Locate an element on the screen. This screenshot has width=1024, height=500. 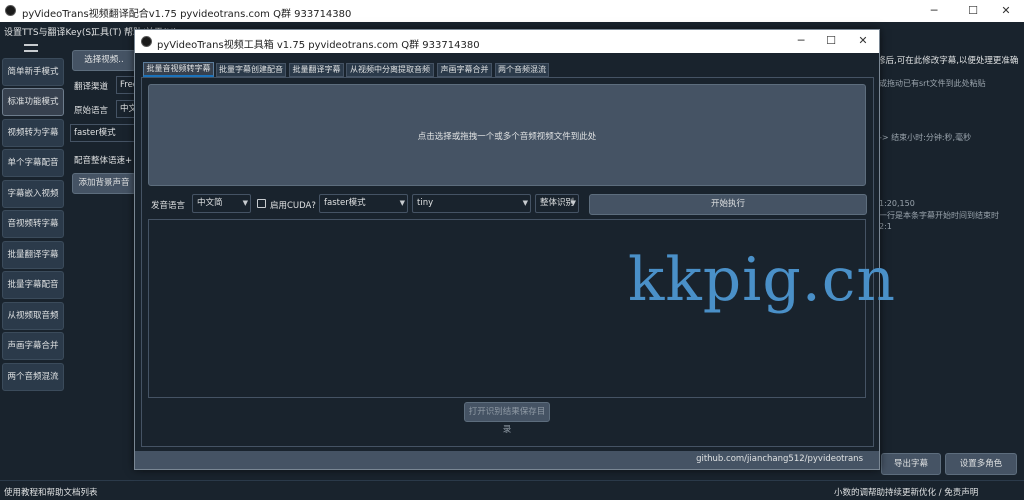
nav-audio-mix: 两个音频混流 is located at coordinates (33, 377).